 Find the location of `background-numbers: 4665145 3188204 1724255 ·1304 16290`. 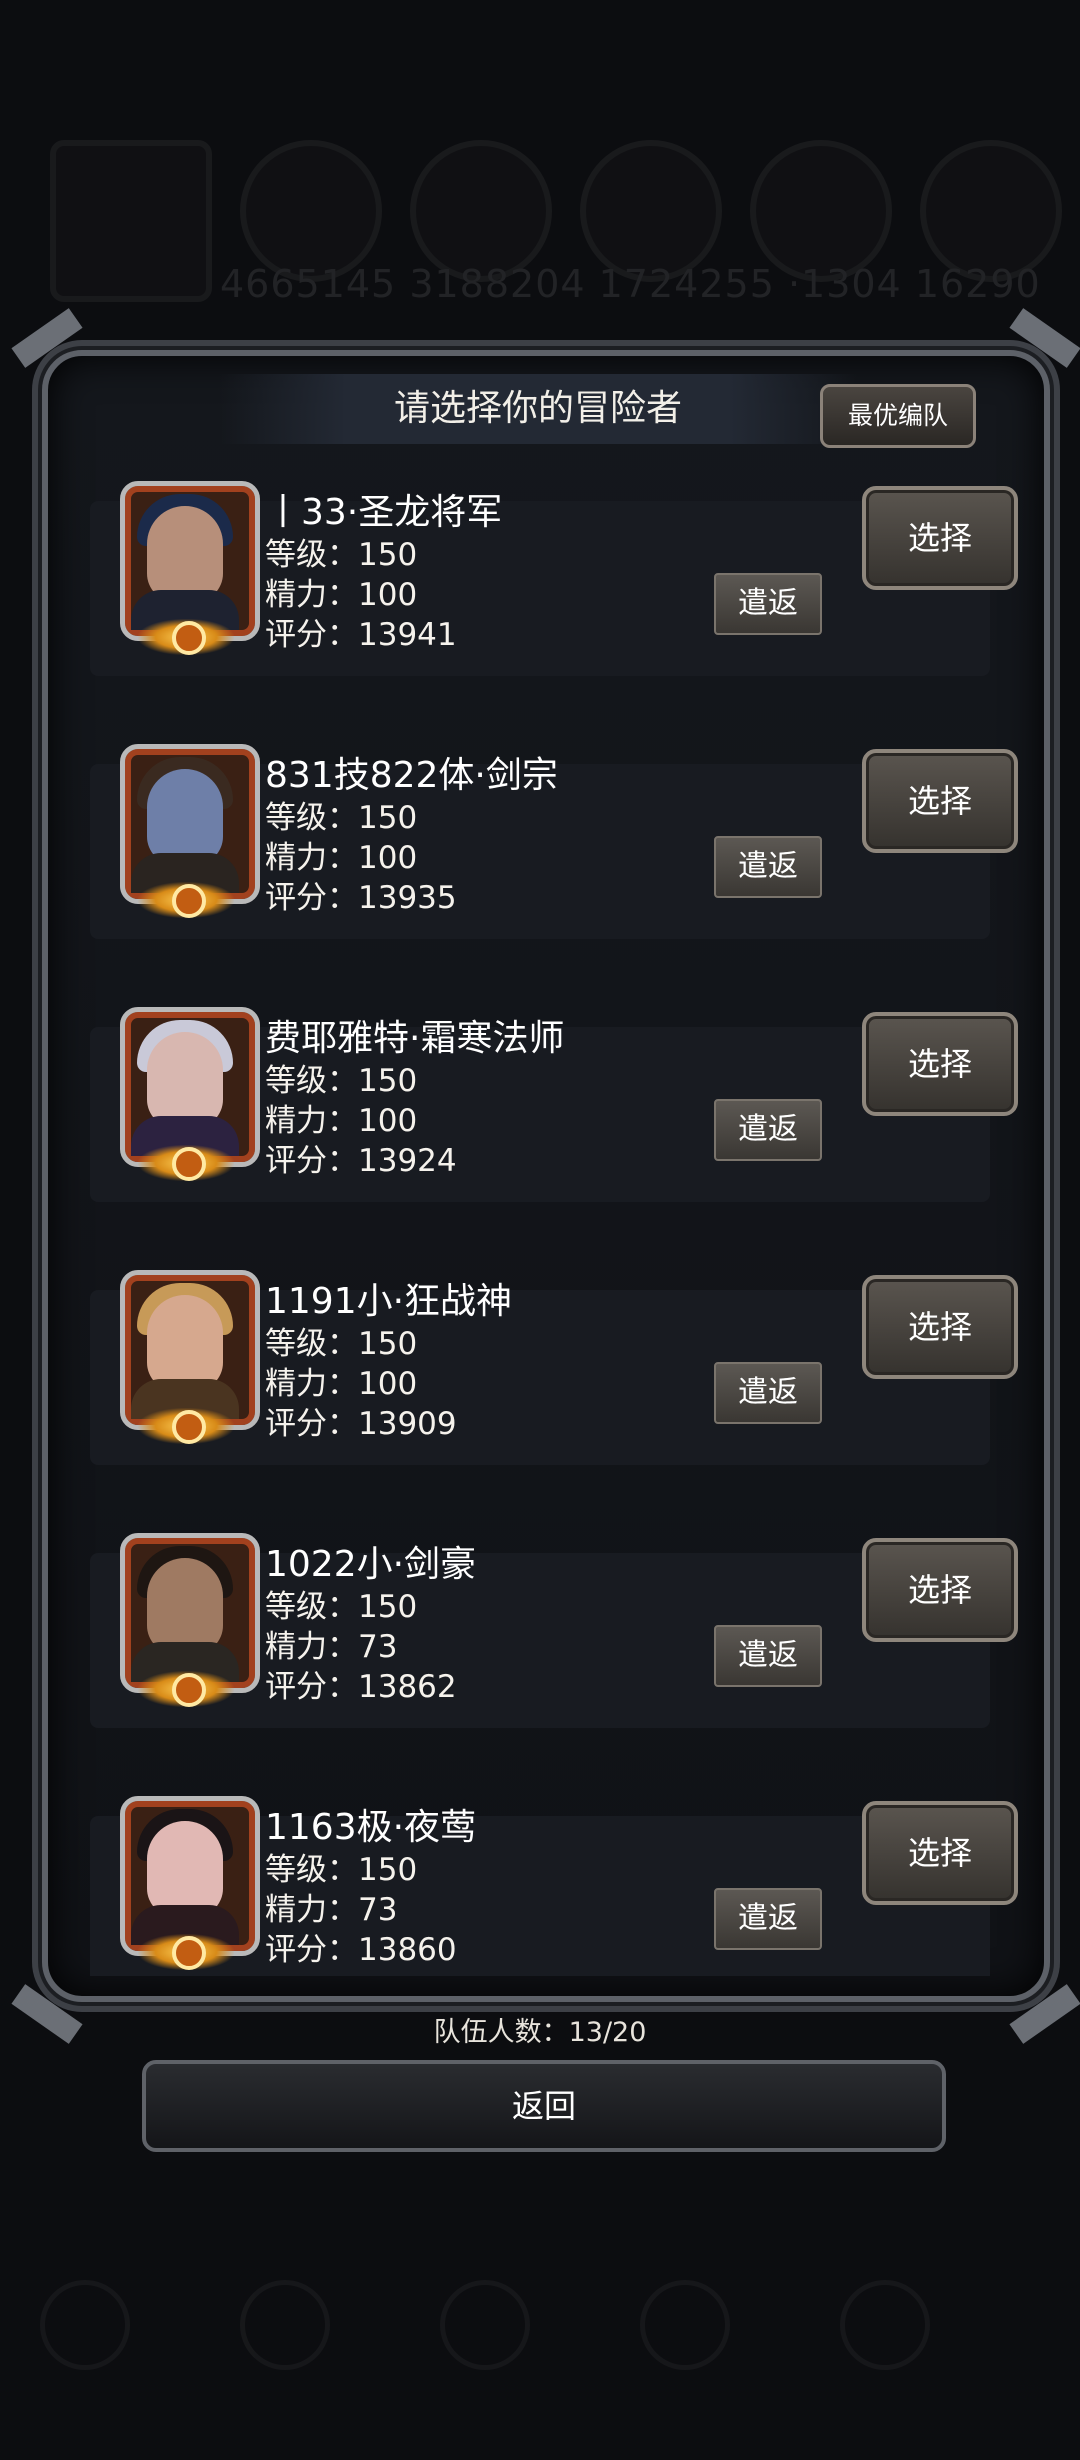

background-numbers: 4665145 3188204 1724255 ·1304 16290 is located at coordinates (630, 284).